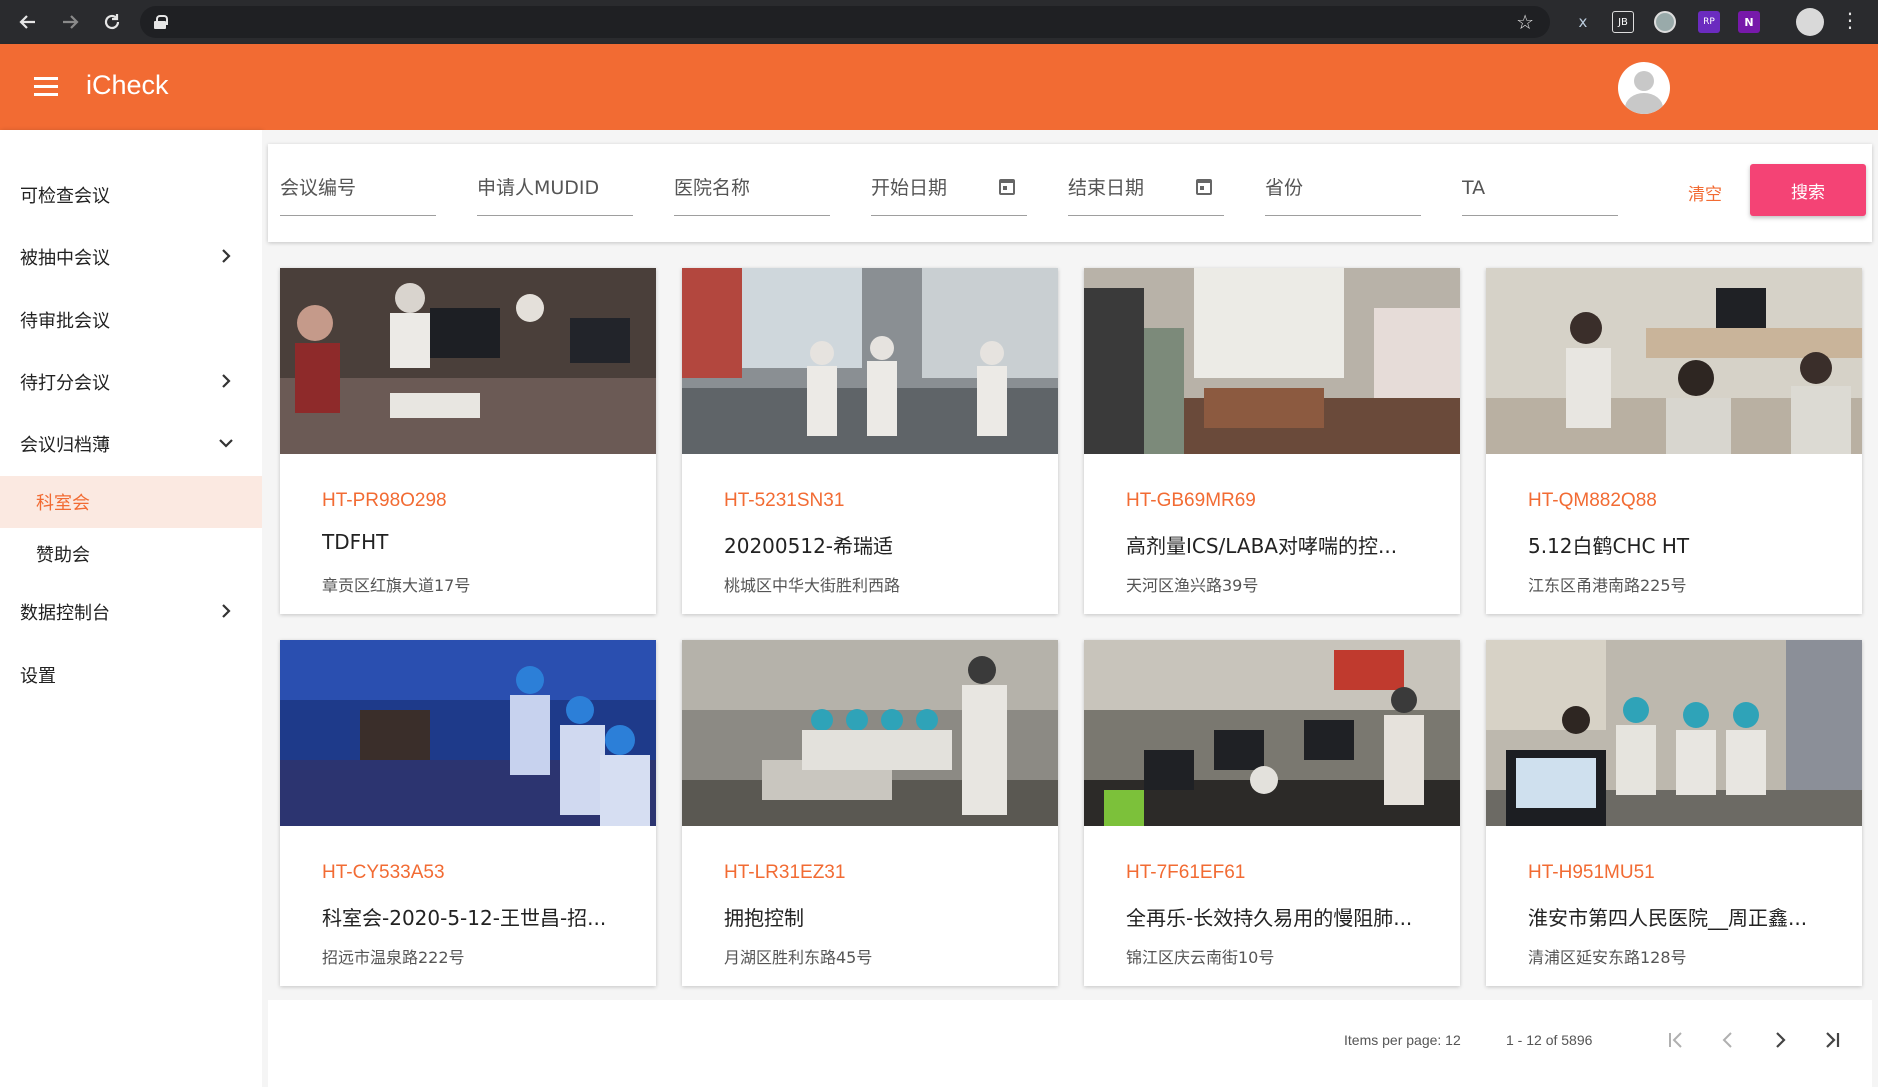  What do you see at coordinates (65, 321) in the screenshot?
I see `sidebar-item-label: 待审批会议` at bounding box center [65, 321].